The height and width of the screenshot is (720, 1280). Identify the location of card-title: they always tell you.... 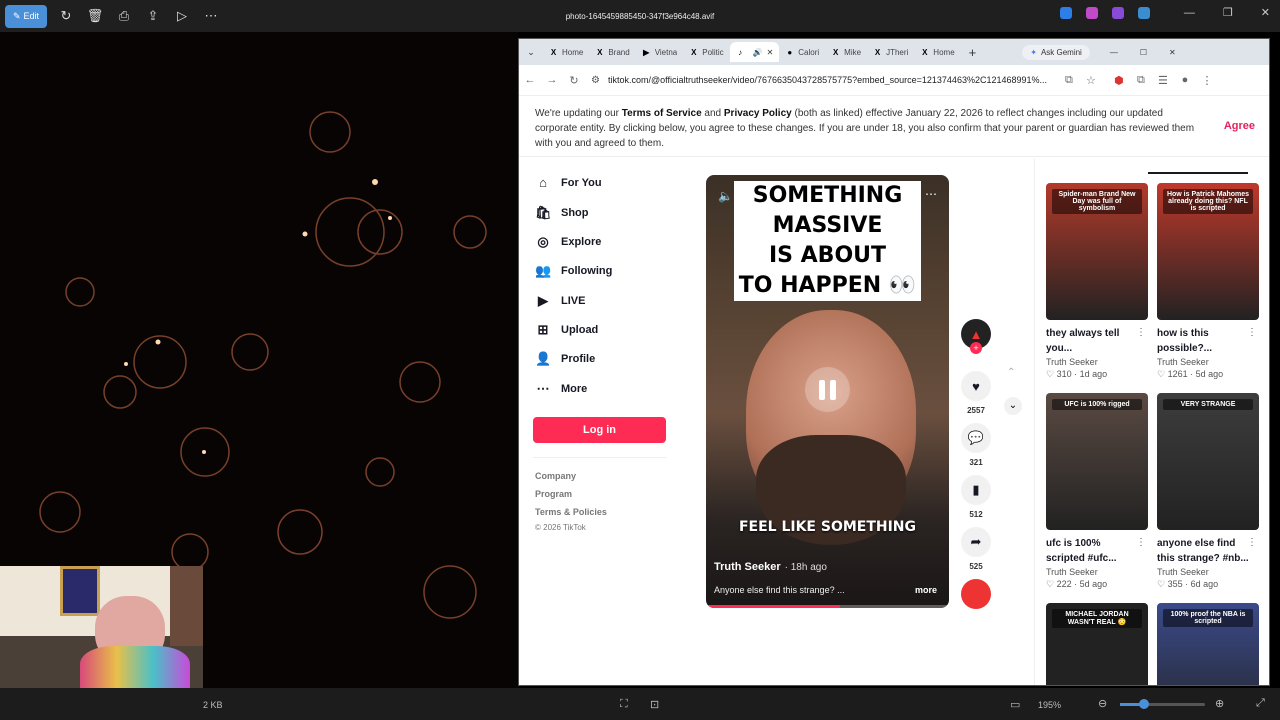
(1092, 341).